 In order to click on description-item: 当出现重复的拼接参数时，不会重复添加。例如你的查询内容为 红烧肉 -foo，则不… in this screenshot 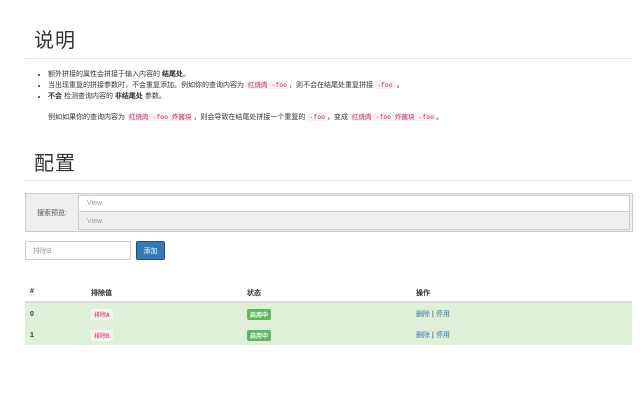, I will do `click(343, 85)`.